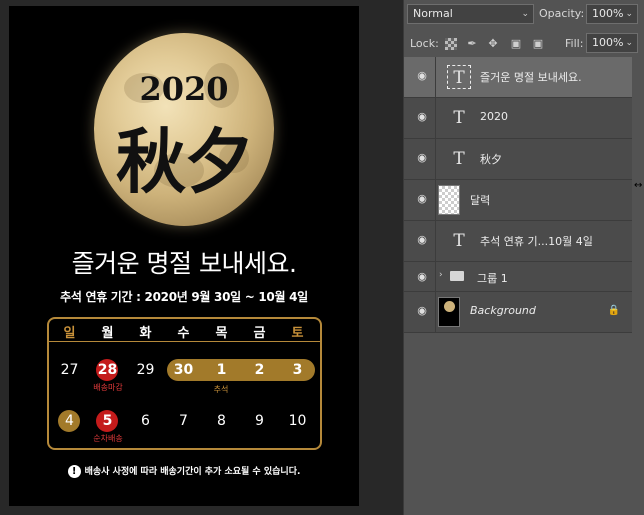  What do you see at coordinates (612, 43) in the screenshot?
I see `fill-input: 100% ⌄` at bounding box center [612, 43].